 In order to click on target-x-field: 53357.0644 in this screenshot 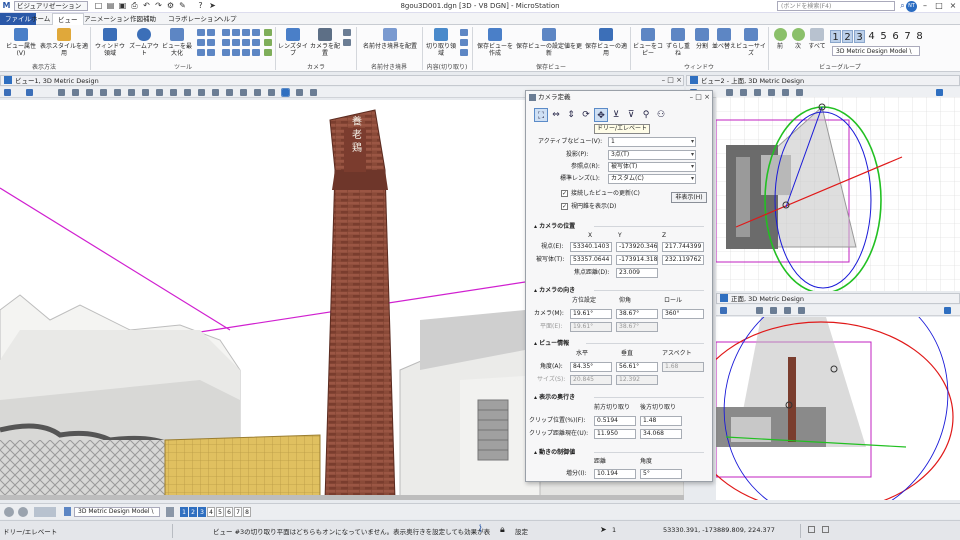, I will do `click(591, 260)`.